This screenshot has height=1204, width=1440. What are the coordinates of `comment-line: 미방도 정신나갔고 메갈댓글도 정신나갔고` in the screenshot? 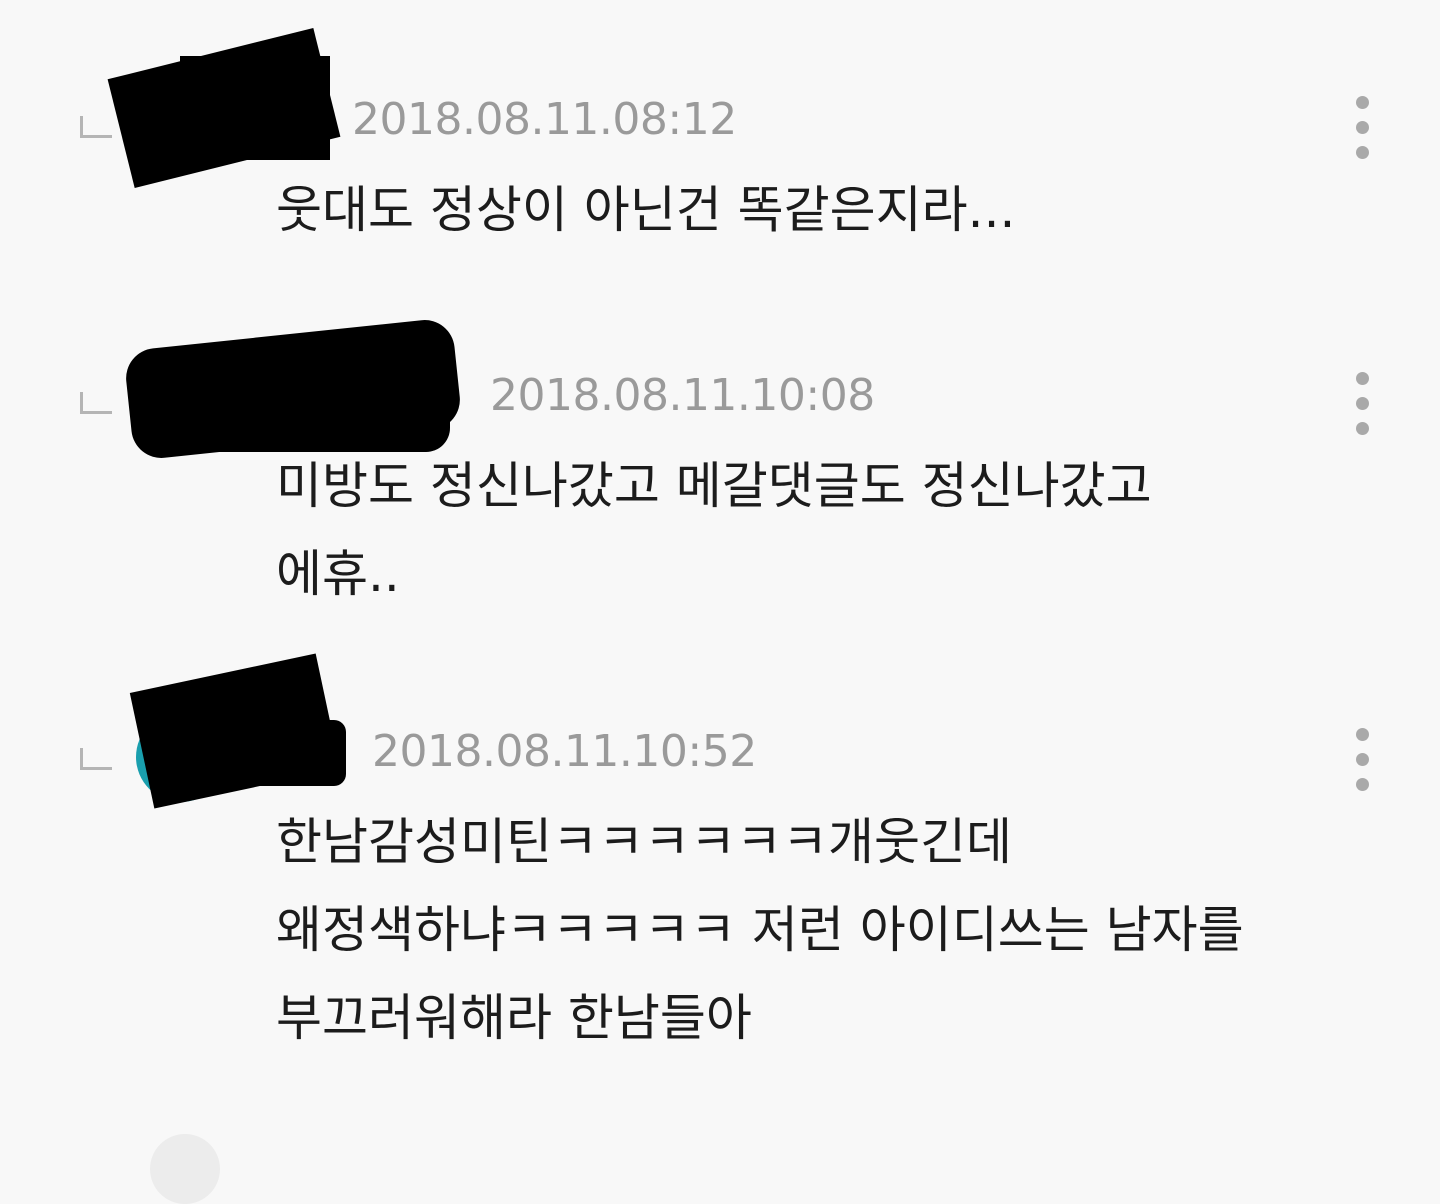 It's located at (714, 486).